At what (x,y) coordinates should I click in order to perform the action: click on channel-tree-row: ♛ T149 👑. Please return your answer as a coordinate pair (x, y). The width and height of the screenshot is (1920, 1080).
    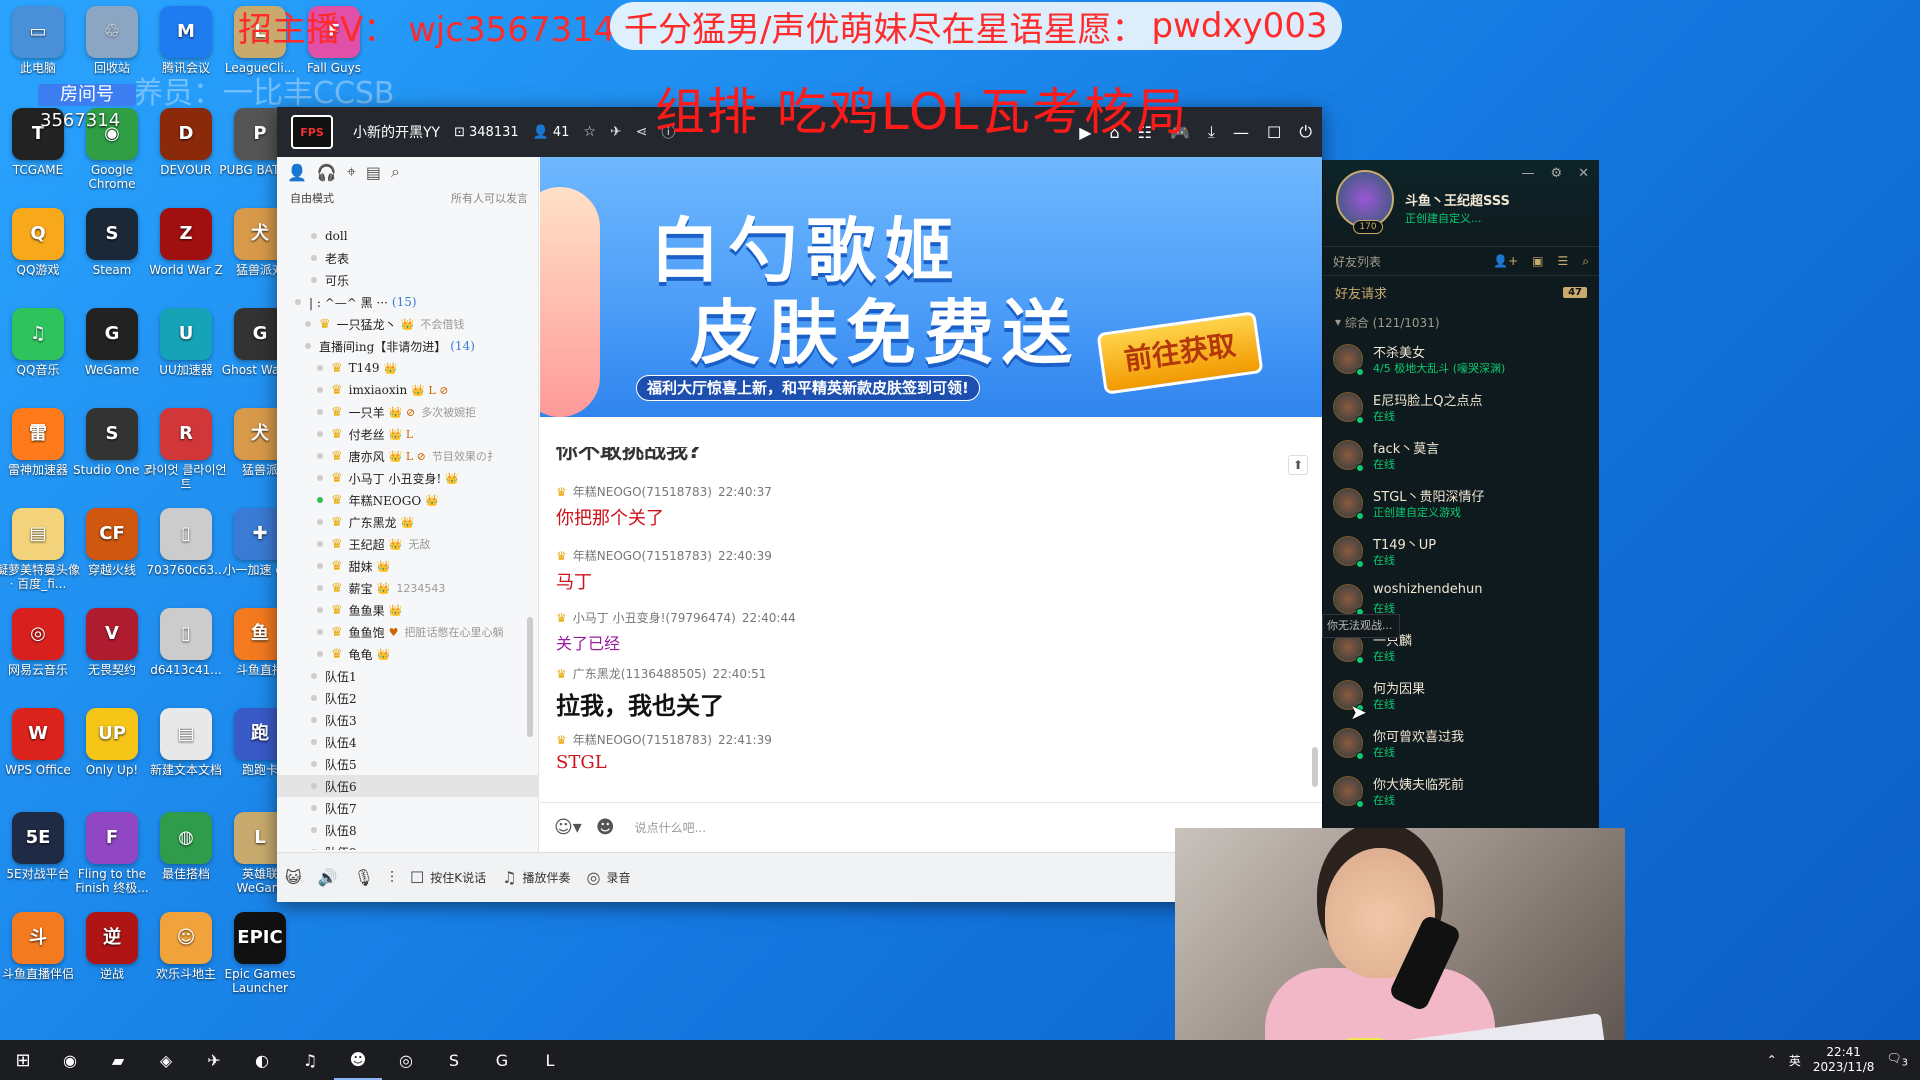
    Looking at the image, I should click on (408, 368).